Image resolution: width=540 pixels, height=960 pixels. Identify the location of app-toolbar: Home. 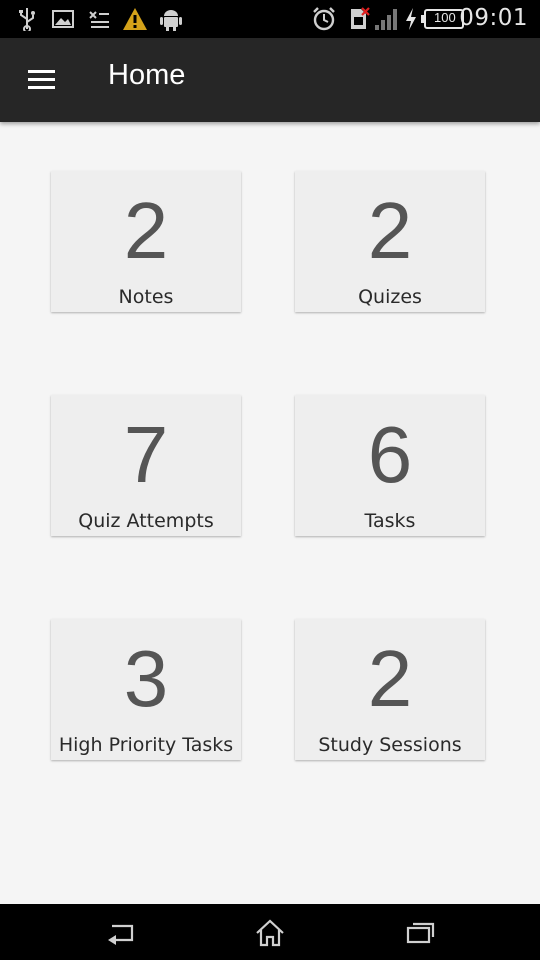
(270, 80).